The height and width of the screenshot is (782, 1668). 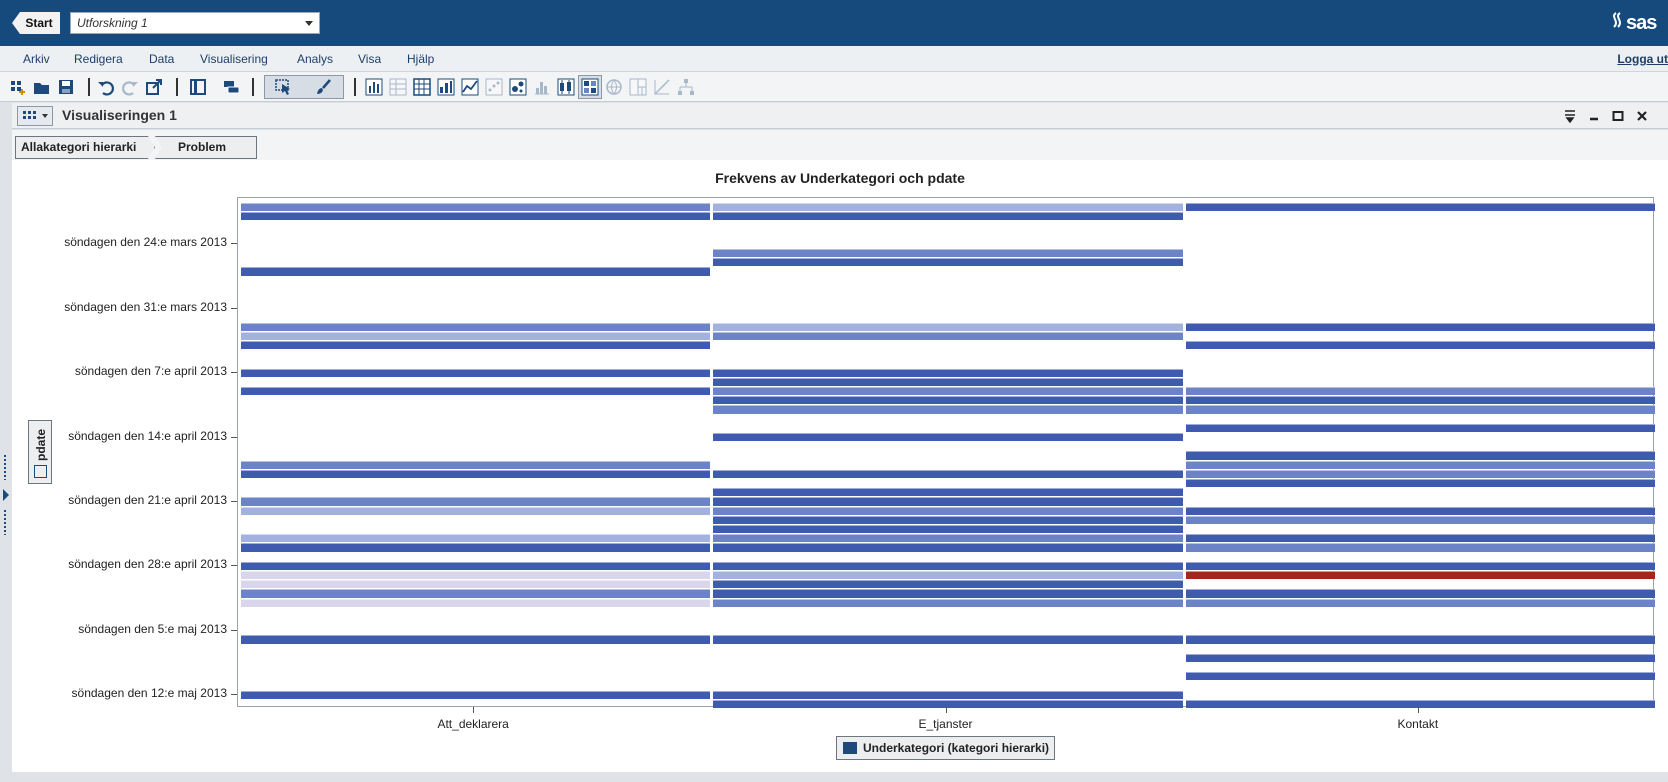 What do you see at coordinates (198, 87) in the screenshot?
I see `columns-icon` at bounding box center [198, 87].